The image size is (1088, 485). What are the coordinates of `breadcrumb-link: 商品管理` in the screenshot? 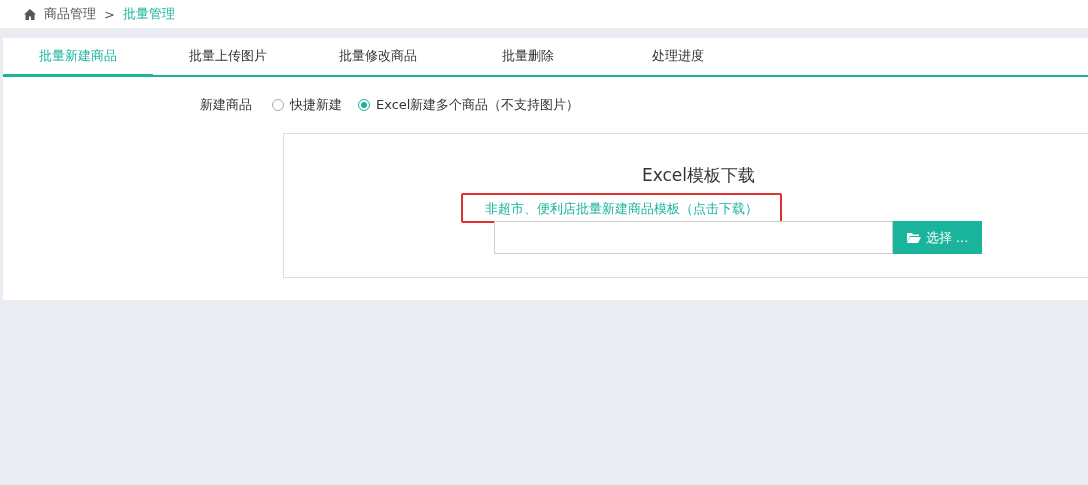 It's located at (70, 14).